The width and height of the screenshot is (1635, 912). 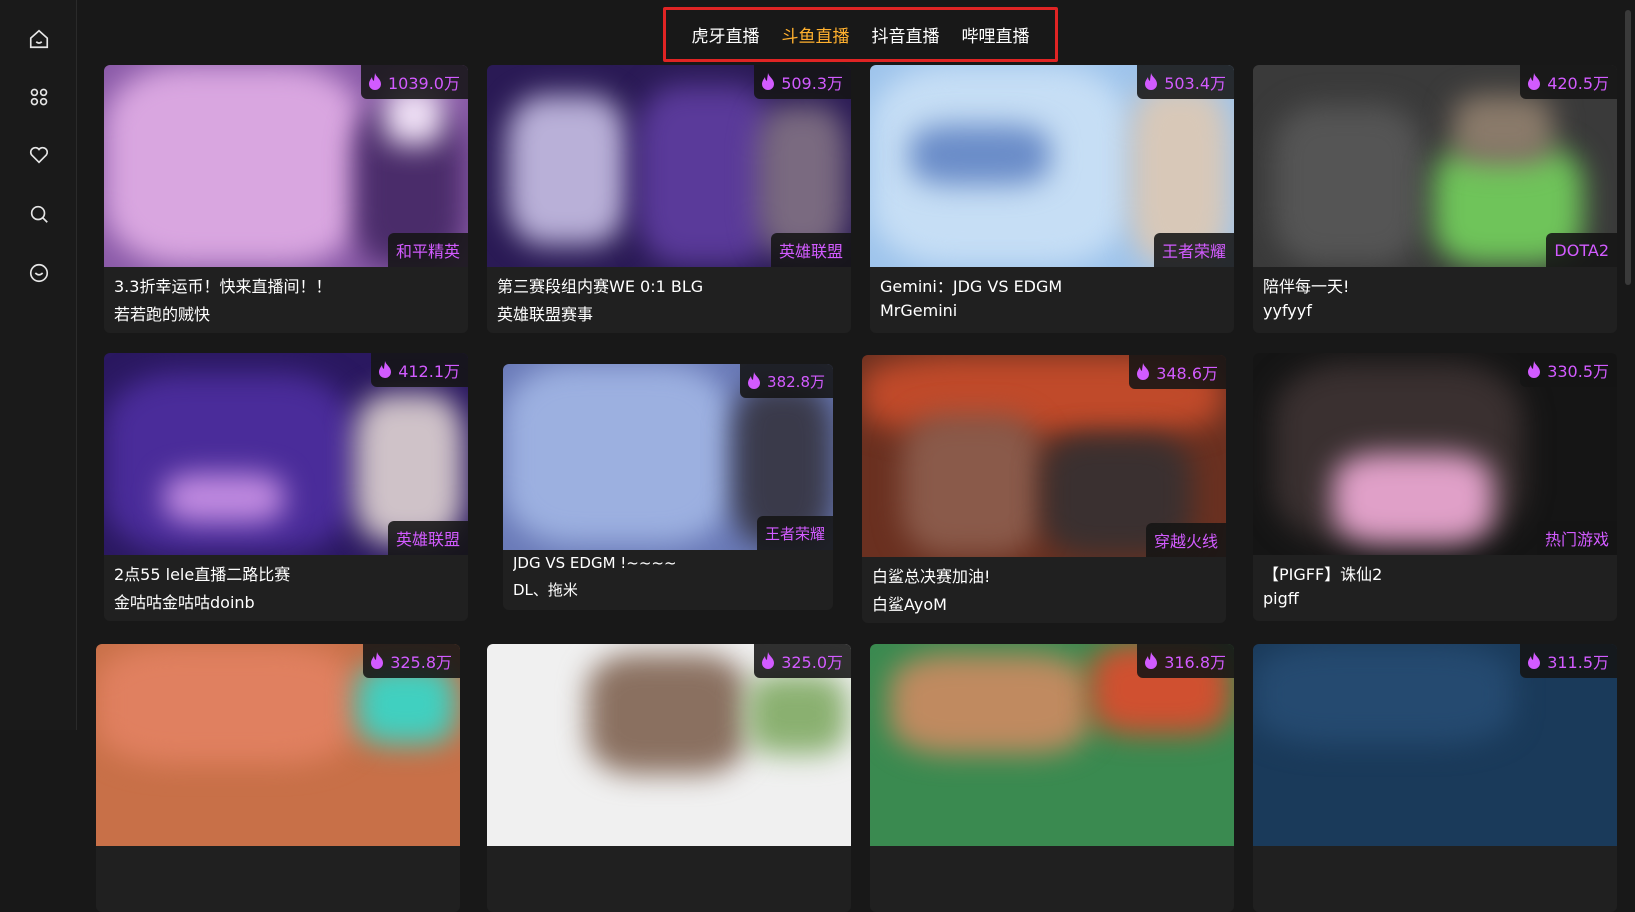 I want to click on stream-card: 412.1万 英雄联盟 2点55 lele直播二路比赛 金咕咕金咕咕doinb, so click(x=286, y=487).